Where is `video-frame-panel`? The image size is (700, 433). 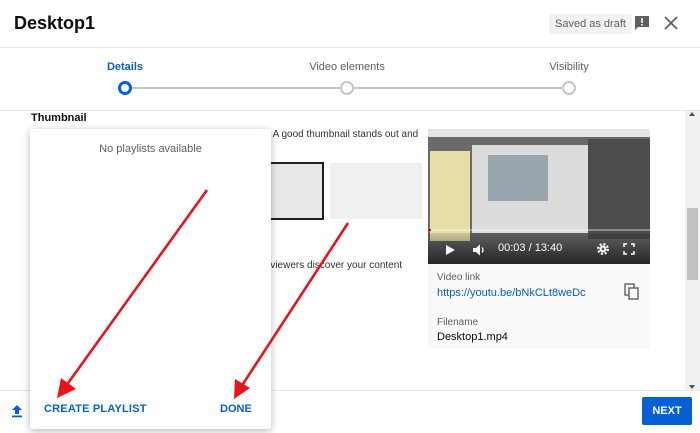
video-frame-panel is located at coordinates (450, 196).